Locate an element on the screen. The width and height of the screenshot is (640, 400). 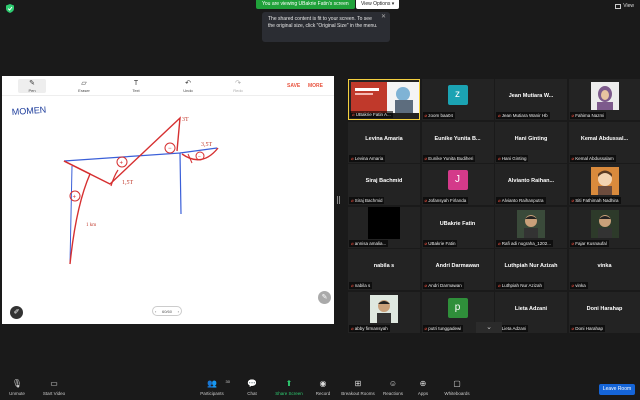
chat-icon: 💬 is located at coordinates (252, 383).